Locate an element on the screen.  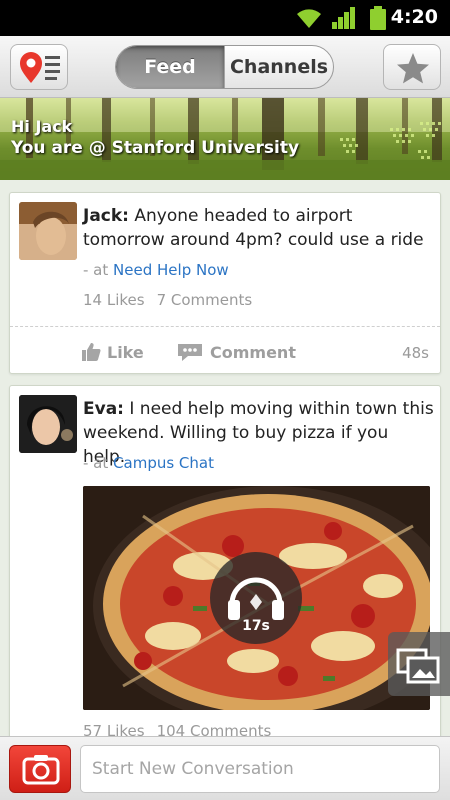
post-stats: 14 Likes 7 Comments is located at coordinates (167, 300).